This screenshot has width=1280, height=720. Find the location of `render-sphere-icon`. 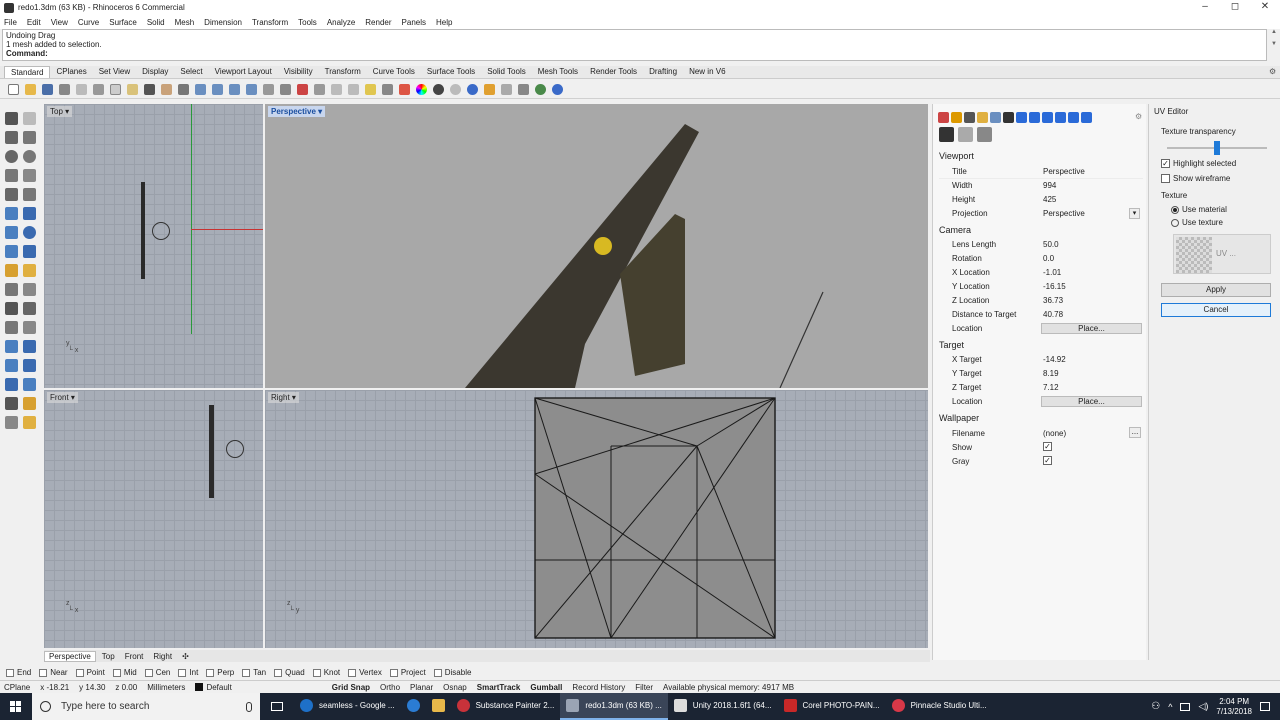

render-sphere-icon is located at coordinates (472, 89).